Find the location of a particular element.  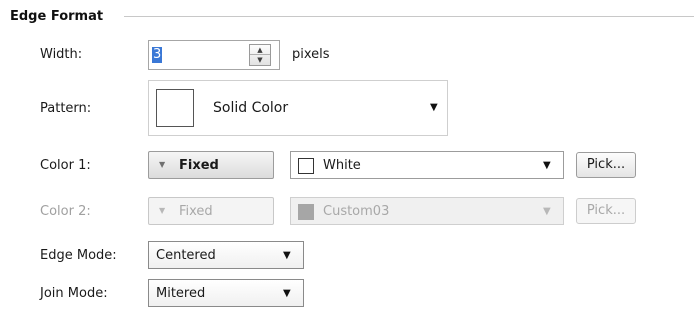

width-unit-label: pixels is located at coordinates (311, 54).